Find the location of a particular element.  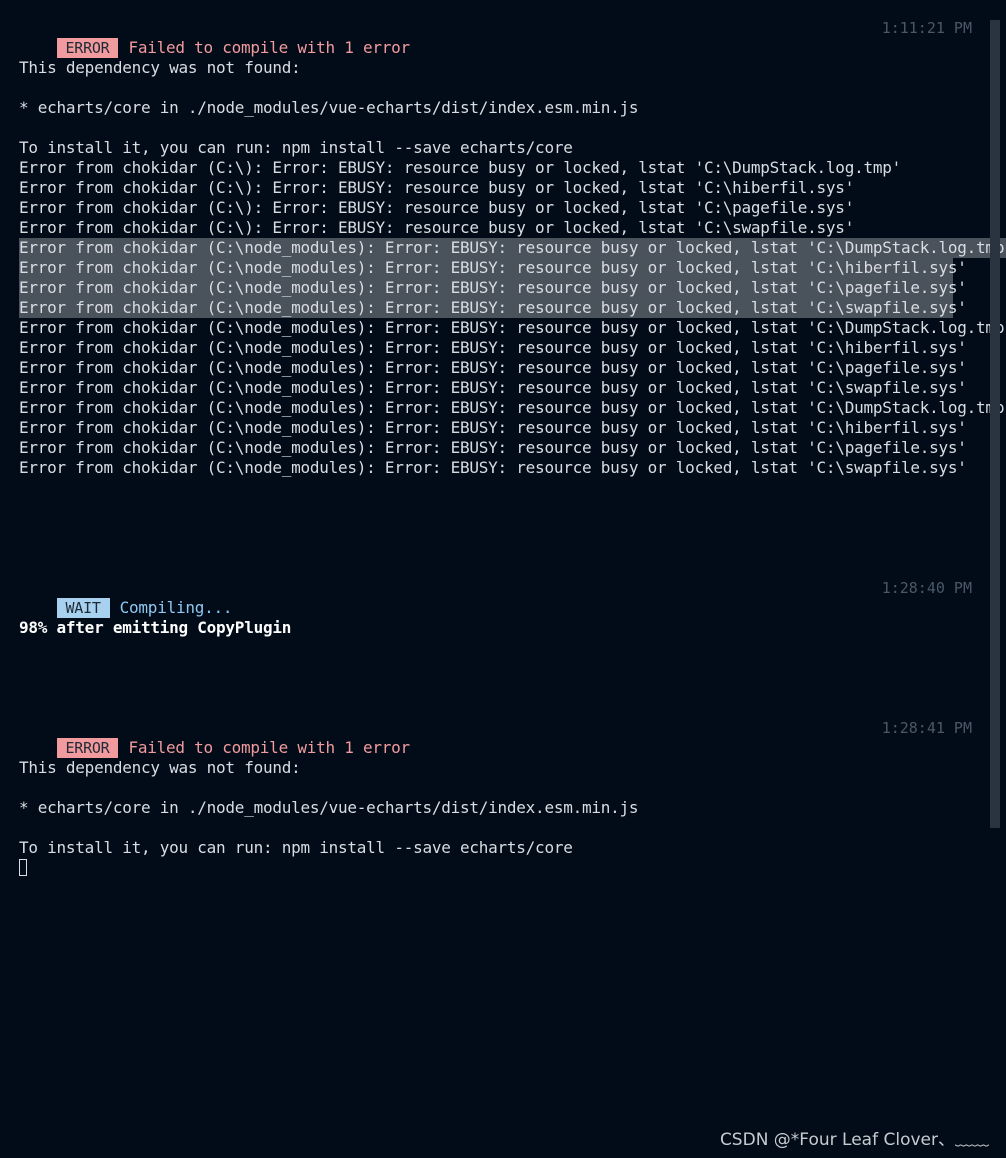

timestamp: 1:11:21 PM is located at coordinates (926, 28).